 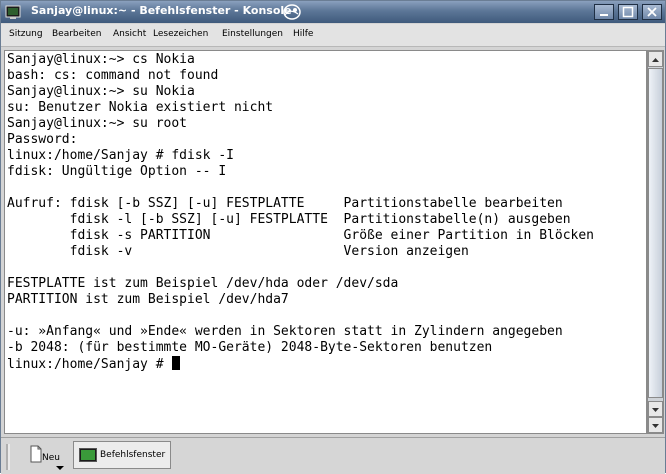 What do you see at coordinates (333, 455) in the screenshot?
I see `session-tab-bar: Neu Befehlsfenster` at bounding box center [333, 455].